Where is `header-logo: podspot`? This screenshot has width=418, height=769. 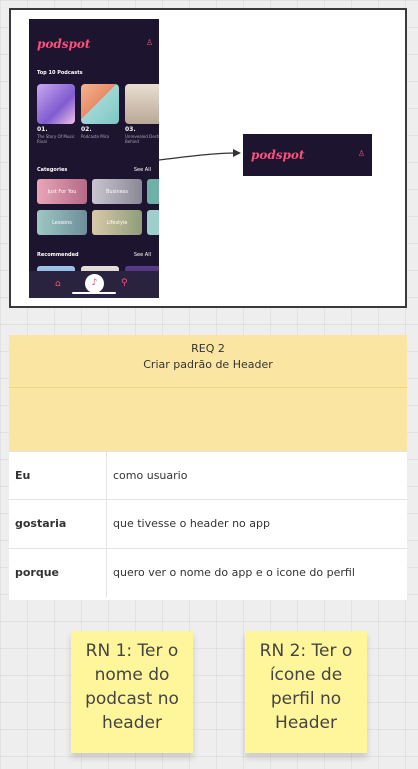 header-logo: podspot is located at coordinates (278, 155).